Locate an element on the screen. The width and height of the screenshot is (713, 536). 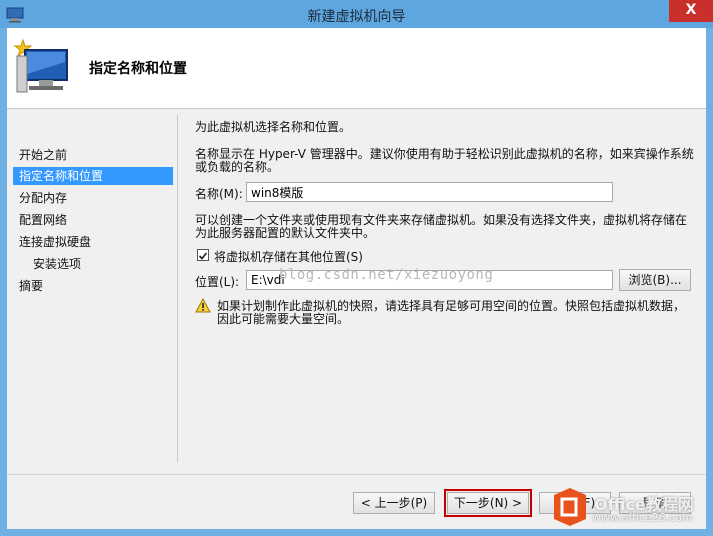
nav-item-summary: 摘要 is located at coordinates (93, 286).